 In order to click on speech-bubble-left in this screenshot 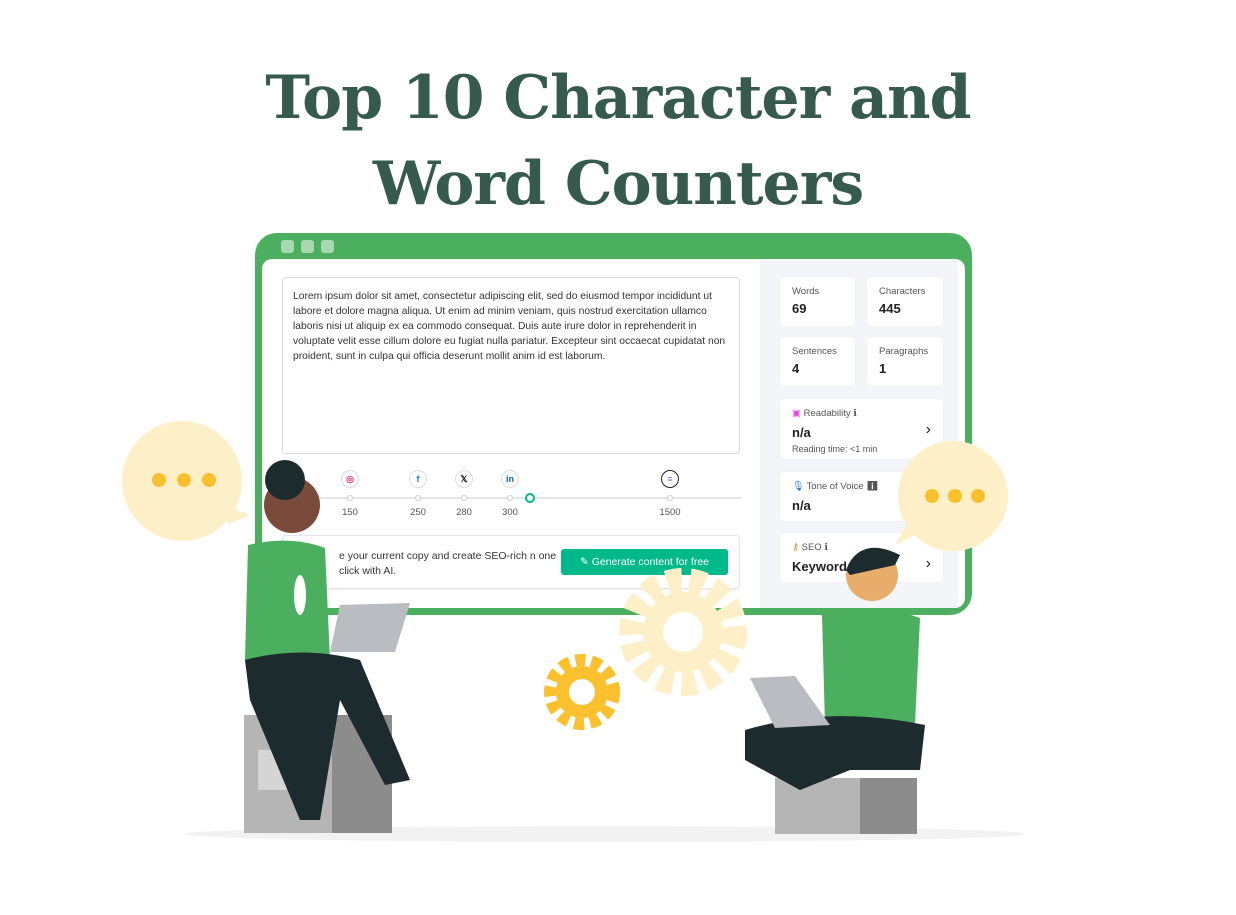, I will do `click(186, 481)`.